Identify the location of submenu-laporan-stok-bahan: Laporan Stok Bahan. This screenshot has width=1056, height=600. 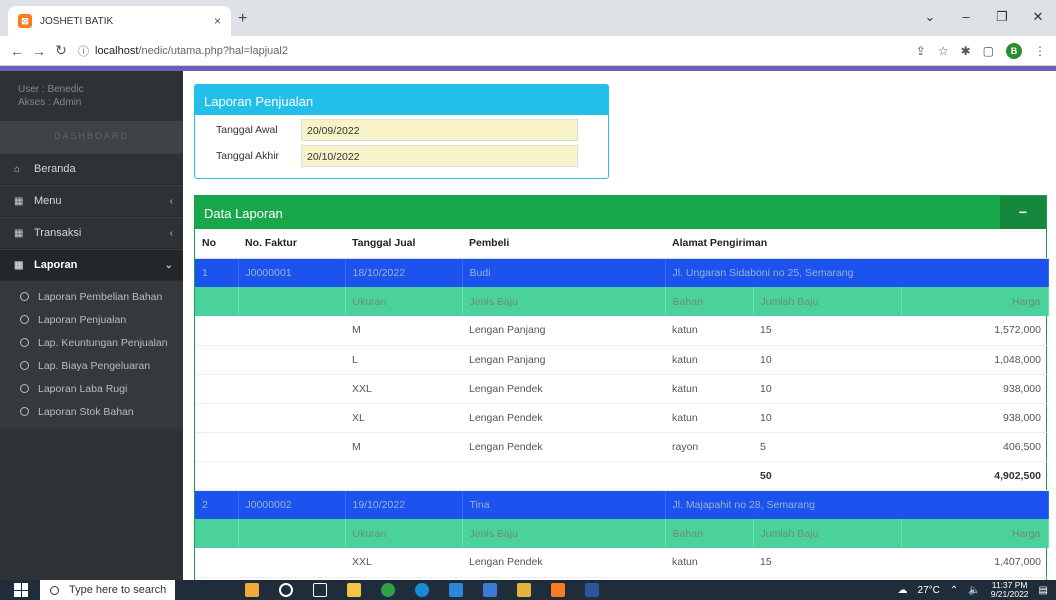
(91, 411).